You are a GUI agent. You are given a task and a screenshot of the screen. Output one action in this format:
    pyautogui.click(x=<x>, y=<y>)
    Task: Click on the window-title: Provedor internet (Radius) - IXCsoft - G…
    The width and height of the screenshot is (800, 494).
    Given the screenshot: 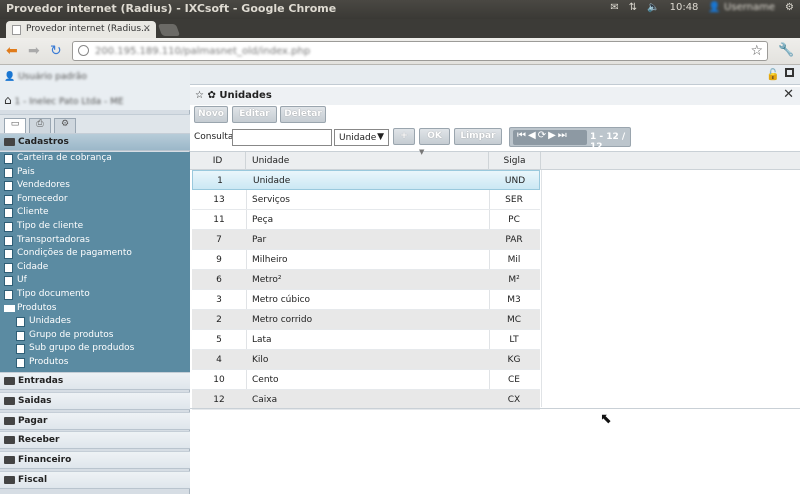 What is the action you would take?
    pyautogui.click(x=171, y=8)
    